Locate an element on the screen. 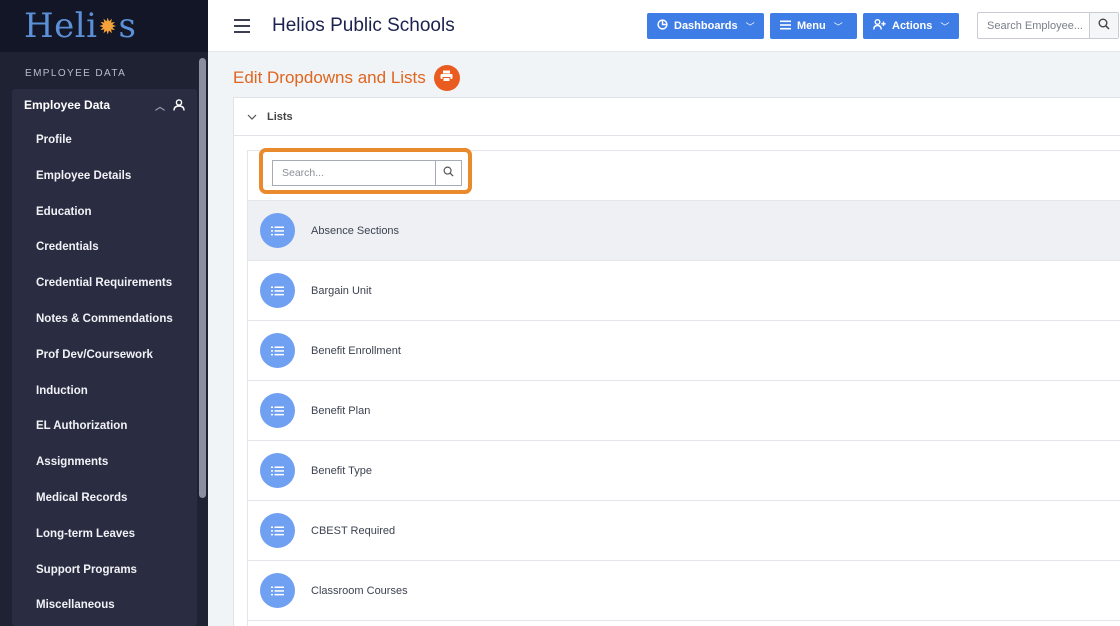 Image resolution: width=1120 pixels, height=626 pixels. list-item: Benefit Enrollment is located at coordinates (684, 351).